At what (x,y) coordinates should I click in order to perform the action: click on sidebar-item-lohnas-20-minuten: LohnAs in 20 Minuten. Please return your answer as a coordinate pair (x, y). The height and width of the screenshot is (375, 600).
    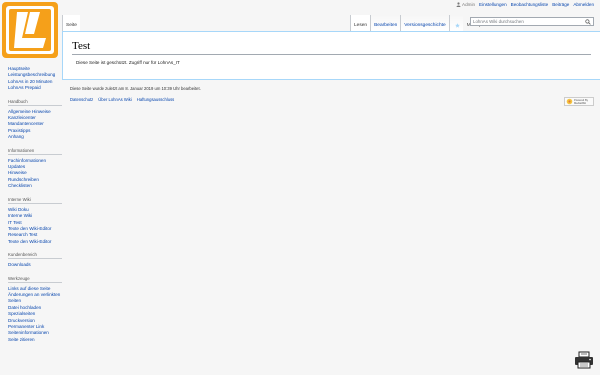
    Looking at the image, I should click on (30, 81).